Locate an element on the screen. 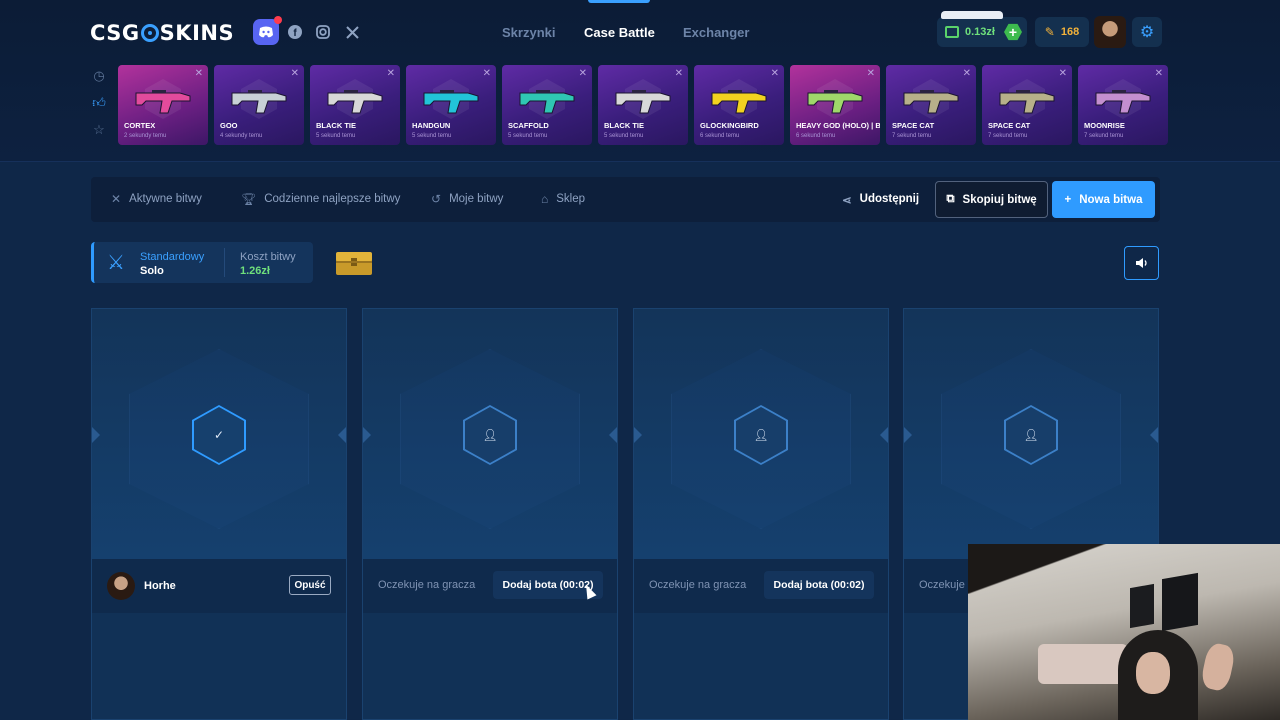 Image resolution: width=1280 pixels, height=720 pixels. share-label: Udostępnij is located at coordinates (889, 199).